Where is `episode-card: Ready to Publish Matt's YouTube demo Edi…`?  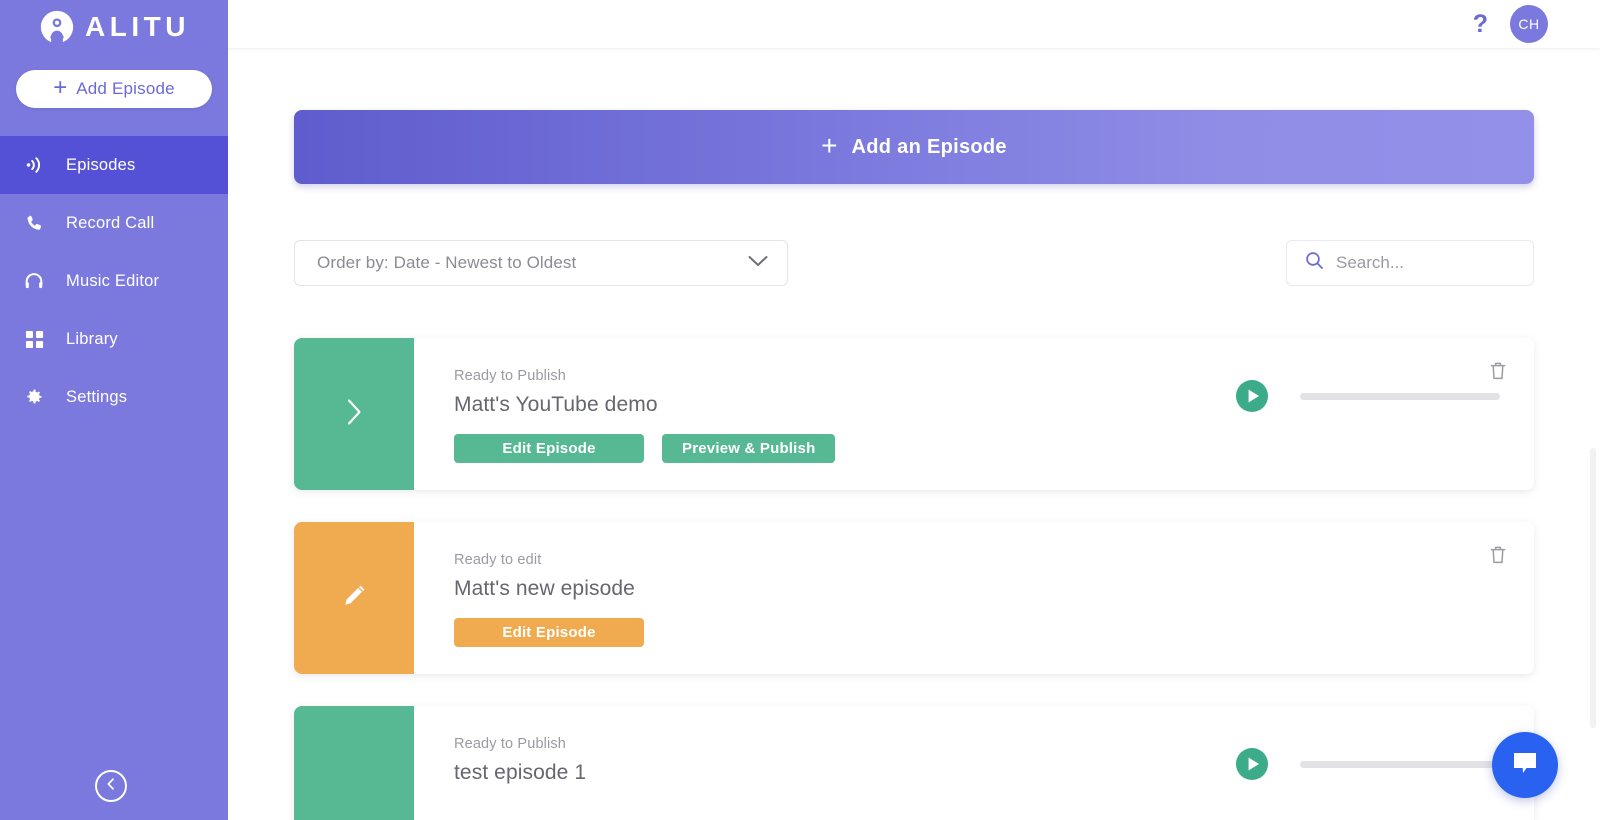 episode-card: Ready to Publish Matt's YouTube demo Edi… is located at coordinates (914, 414).